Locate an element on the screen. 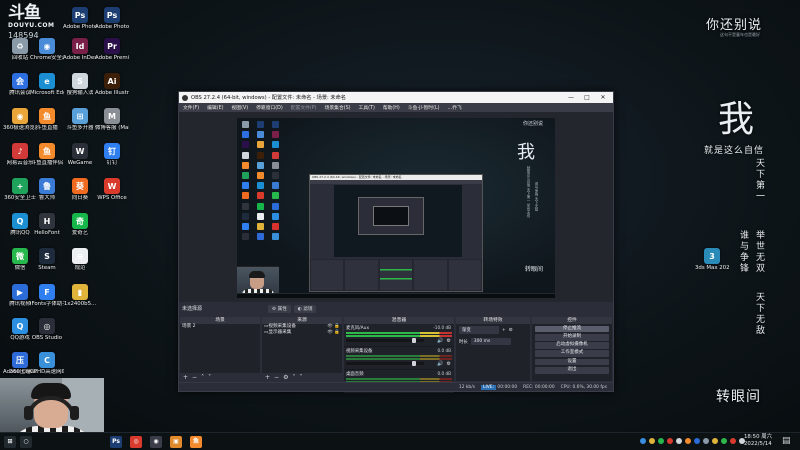 This screenshot has height=450, width=800. menu-item: 停靠窗口(D) is located at coordinates (269, 107).